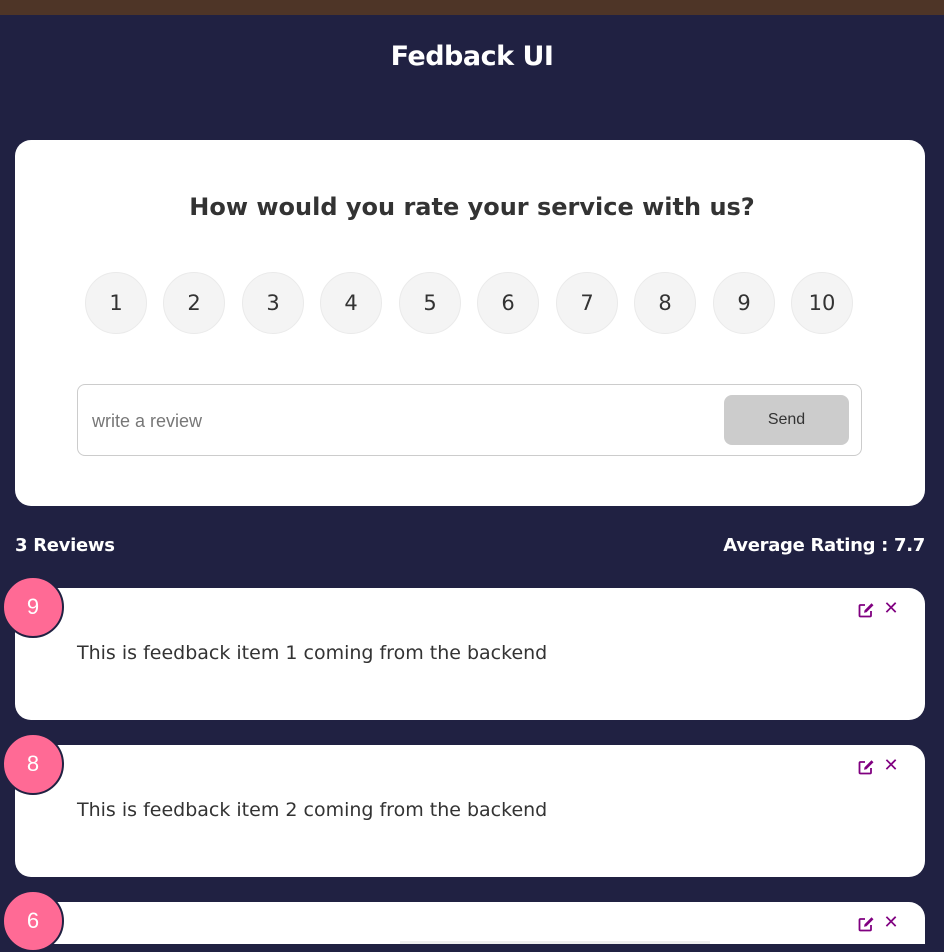  Describe the element at coordinates (472, 7) in the screenshot. I see `top-bar` at that location.